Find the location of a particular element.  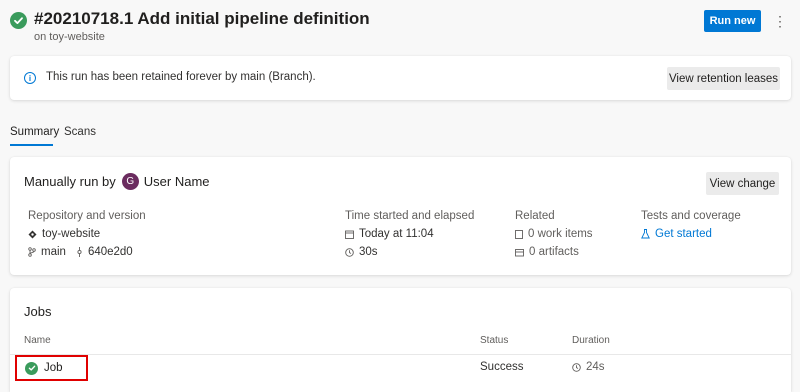

tests-label: Tests and coverage is located at coordinates (691, 216).